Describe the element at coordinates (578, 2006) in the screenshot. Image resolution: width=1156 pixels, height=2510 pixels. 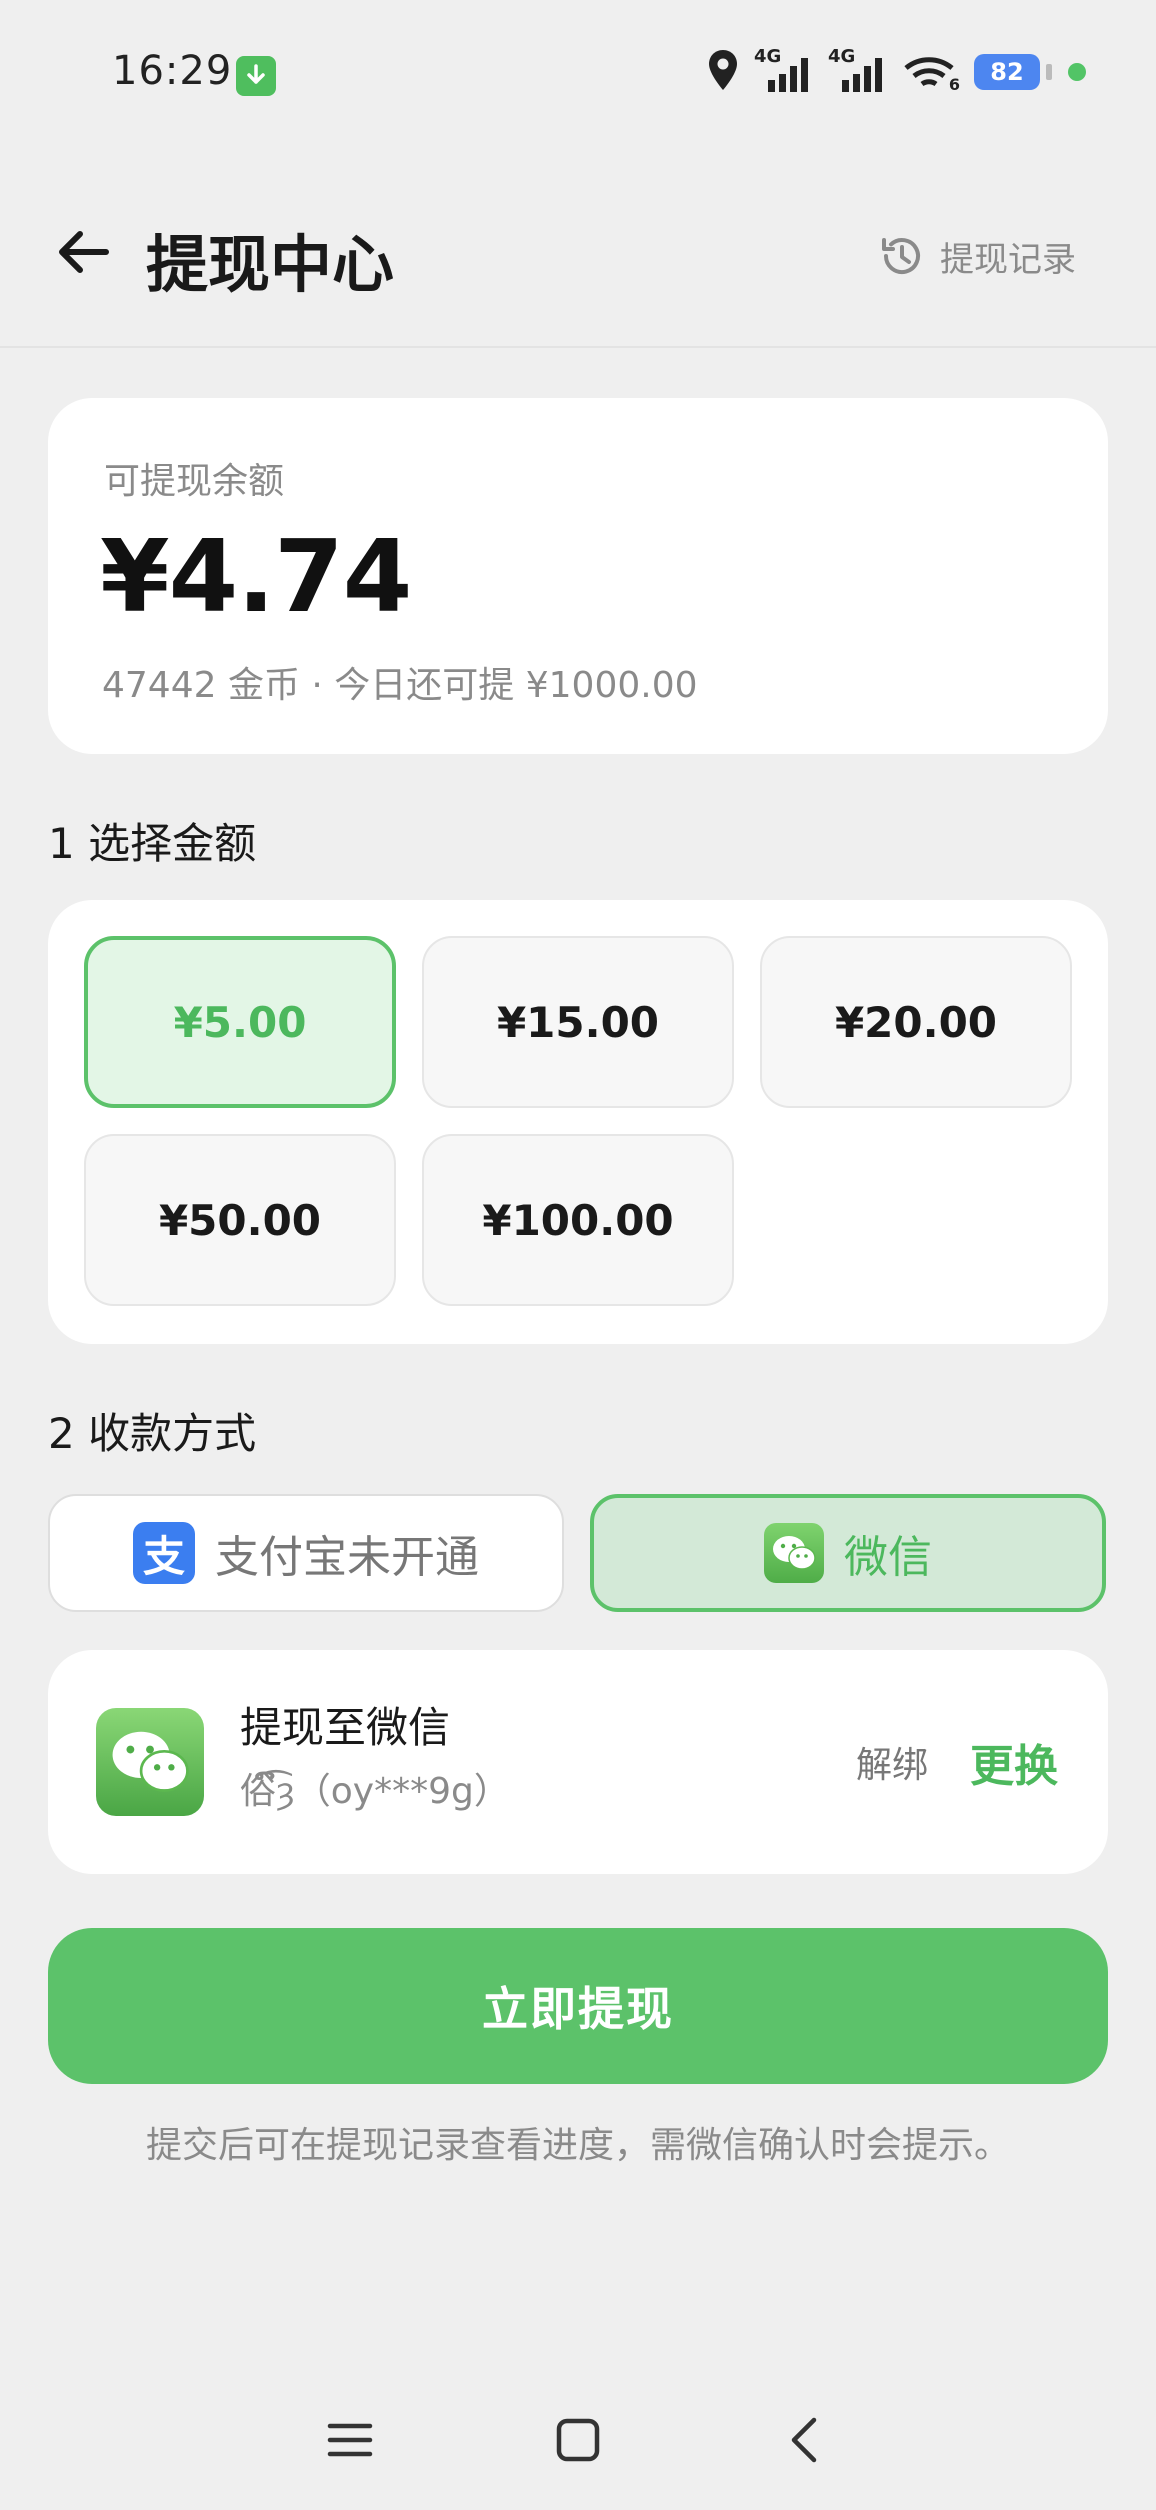
I see `withdraw-now-button: 立即提现` at that location.